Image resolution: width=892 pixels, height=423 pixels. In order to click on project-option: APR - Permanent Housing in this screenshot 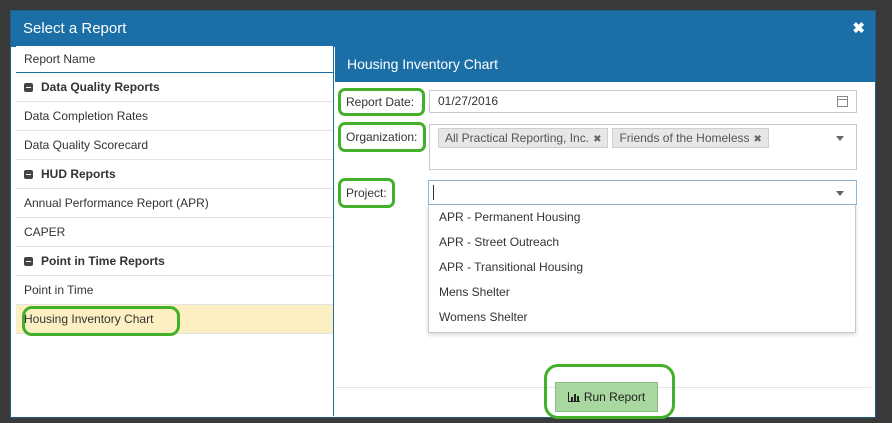, I will do `click(642, 217)`.